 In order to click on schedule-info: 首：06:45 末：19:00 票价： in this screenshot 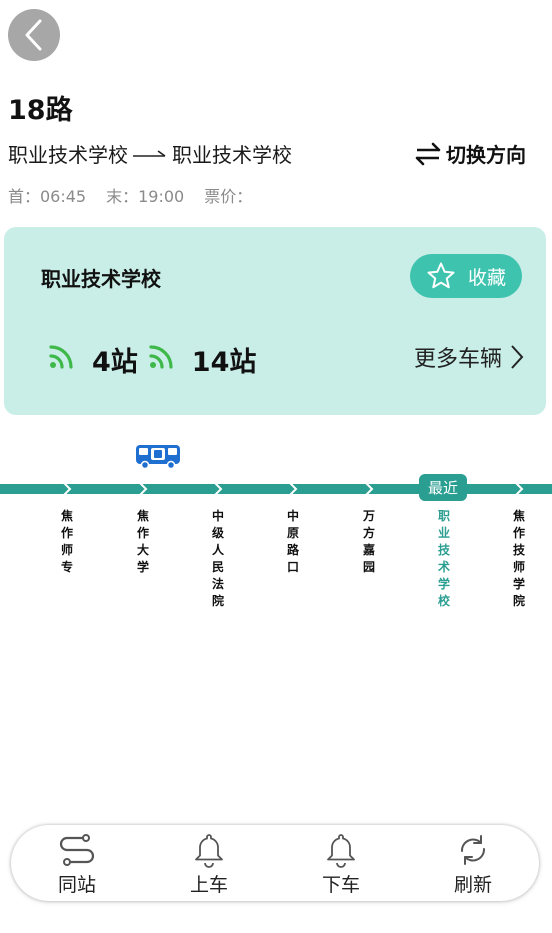, I will do `click(130, 195)`.